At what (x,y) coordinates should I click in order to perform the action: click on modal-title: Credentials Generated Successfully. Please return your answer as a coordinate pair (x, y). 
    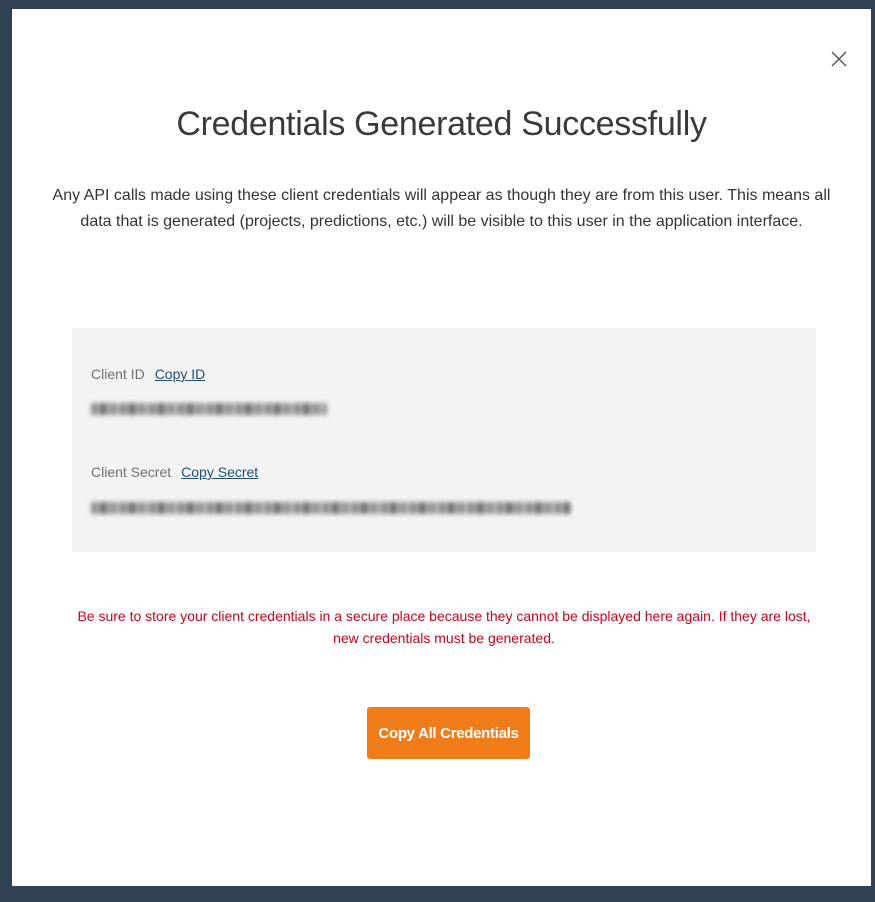
    Looking at the image, I should click on (441, 124).